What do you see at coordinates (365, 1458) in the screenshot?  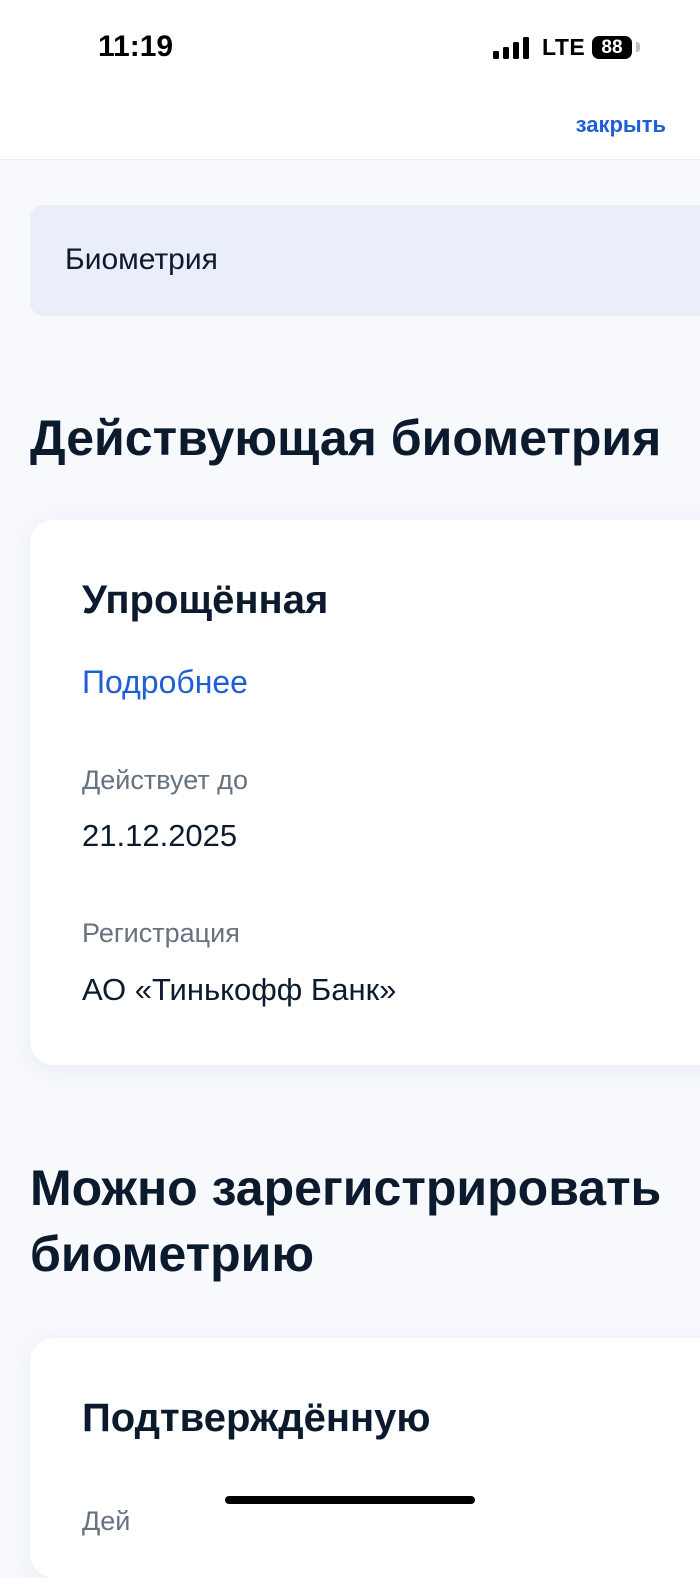 I see `register-biometrics-card: Подтверждённую Дей` at bounding box center [365, 1458].